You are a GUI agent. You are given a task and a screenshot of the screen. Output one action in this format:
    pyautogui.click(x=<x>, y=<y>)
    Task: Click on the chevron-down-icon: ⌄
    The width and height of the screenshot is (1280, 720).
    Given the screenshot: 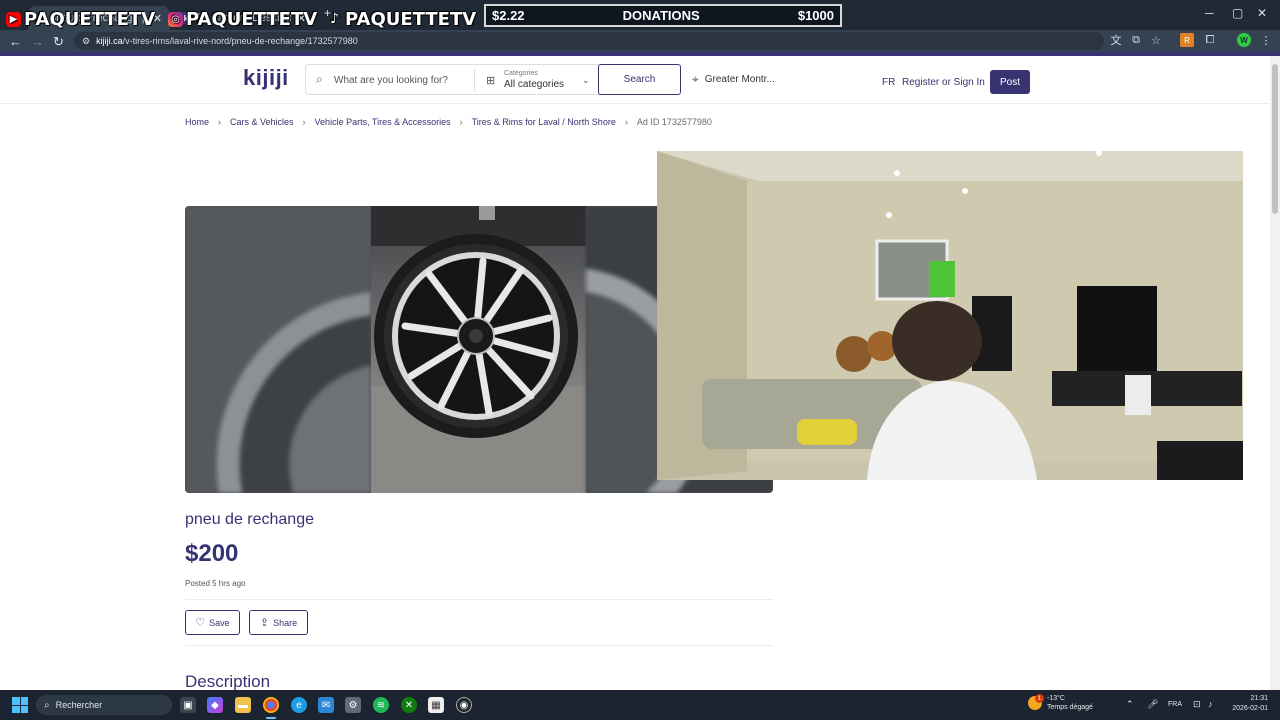 What is the action you would take?
    pyautogui.click(x=586, y=80)
    